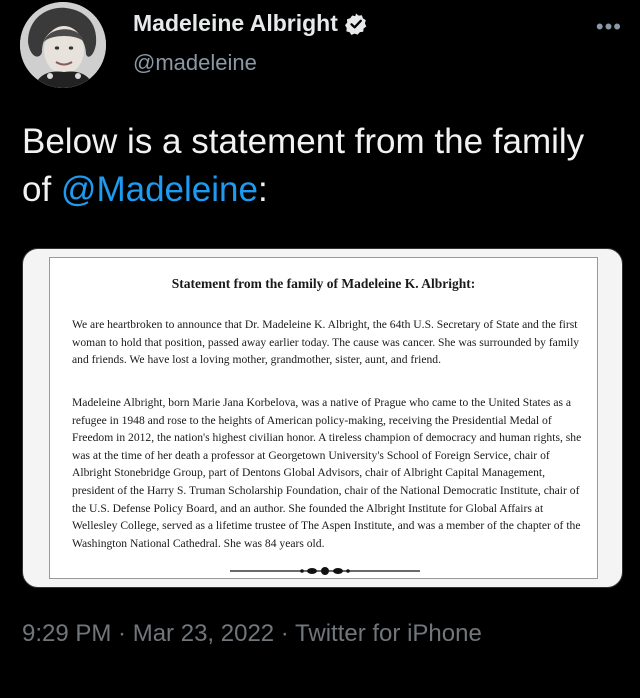 The height and width of the screenshot is (698, 640). I want to click on author-handle: @madeleine, so click(195, 63).